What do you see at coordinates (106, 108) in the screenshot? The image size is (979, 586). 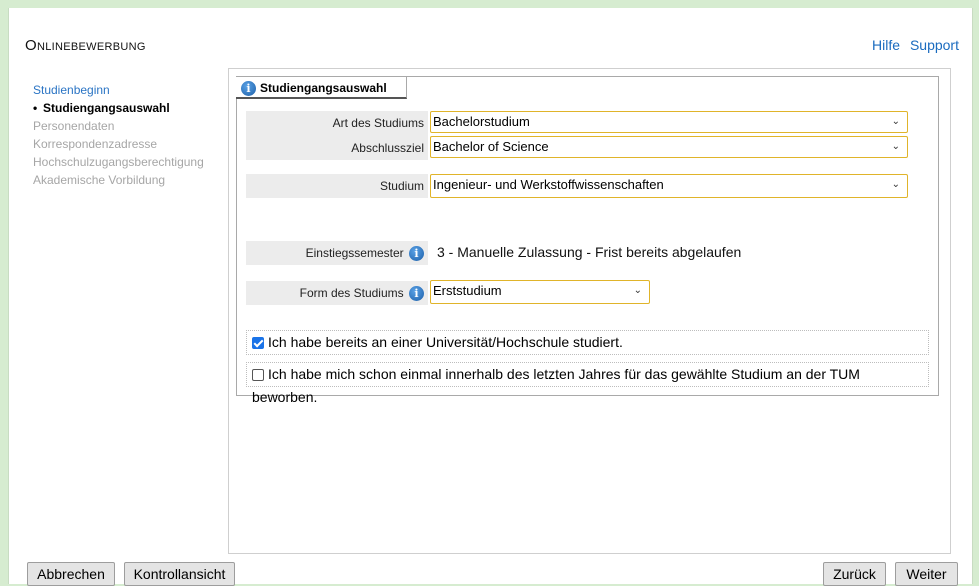 I see `sidebar-item-label: Studiengangsauswahl` at bounding box center [106, 108].